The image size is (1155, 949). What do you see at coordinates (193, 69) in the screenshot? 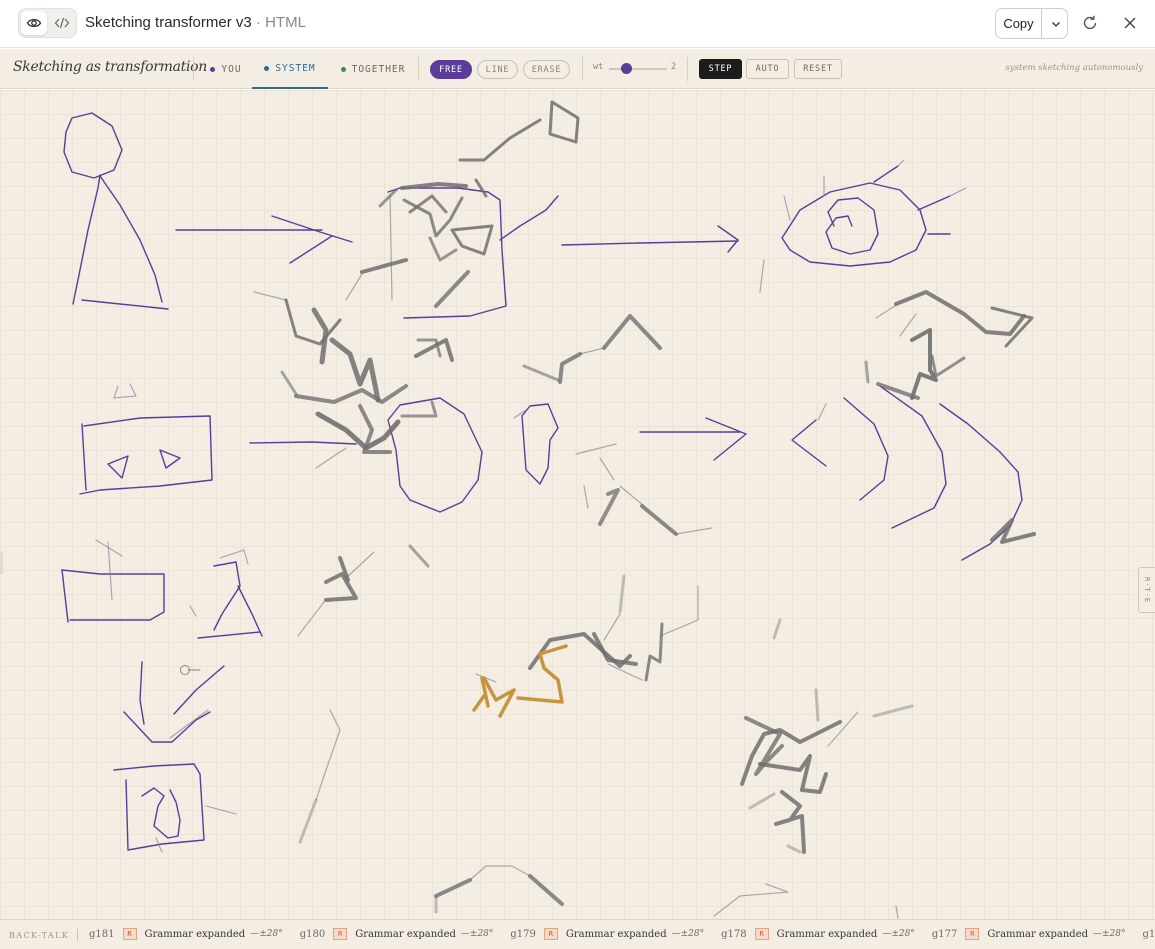
I see `divider` at bounding box center [193, 69].